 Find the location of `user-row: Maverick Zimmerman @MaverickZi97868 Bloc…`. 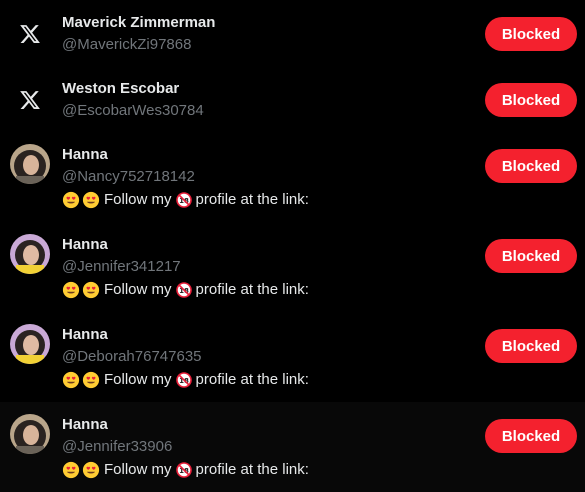

user-row: Maverick Zimmerman @MaverickZi97868 Bloc… is located at coordinates (292, 33).